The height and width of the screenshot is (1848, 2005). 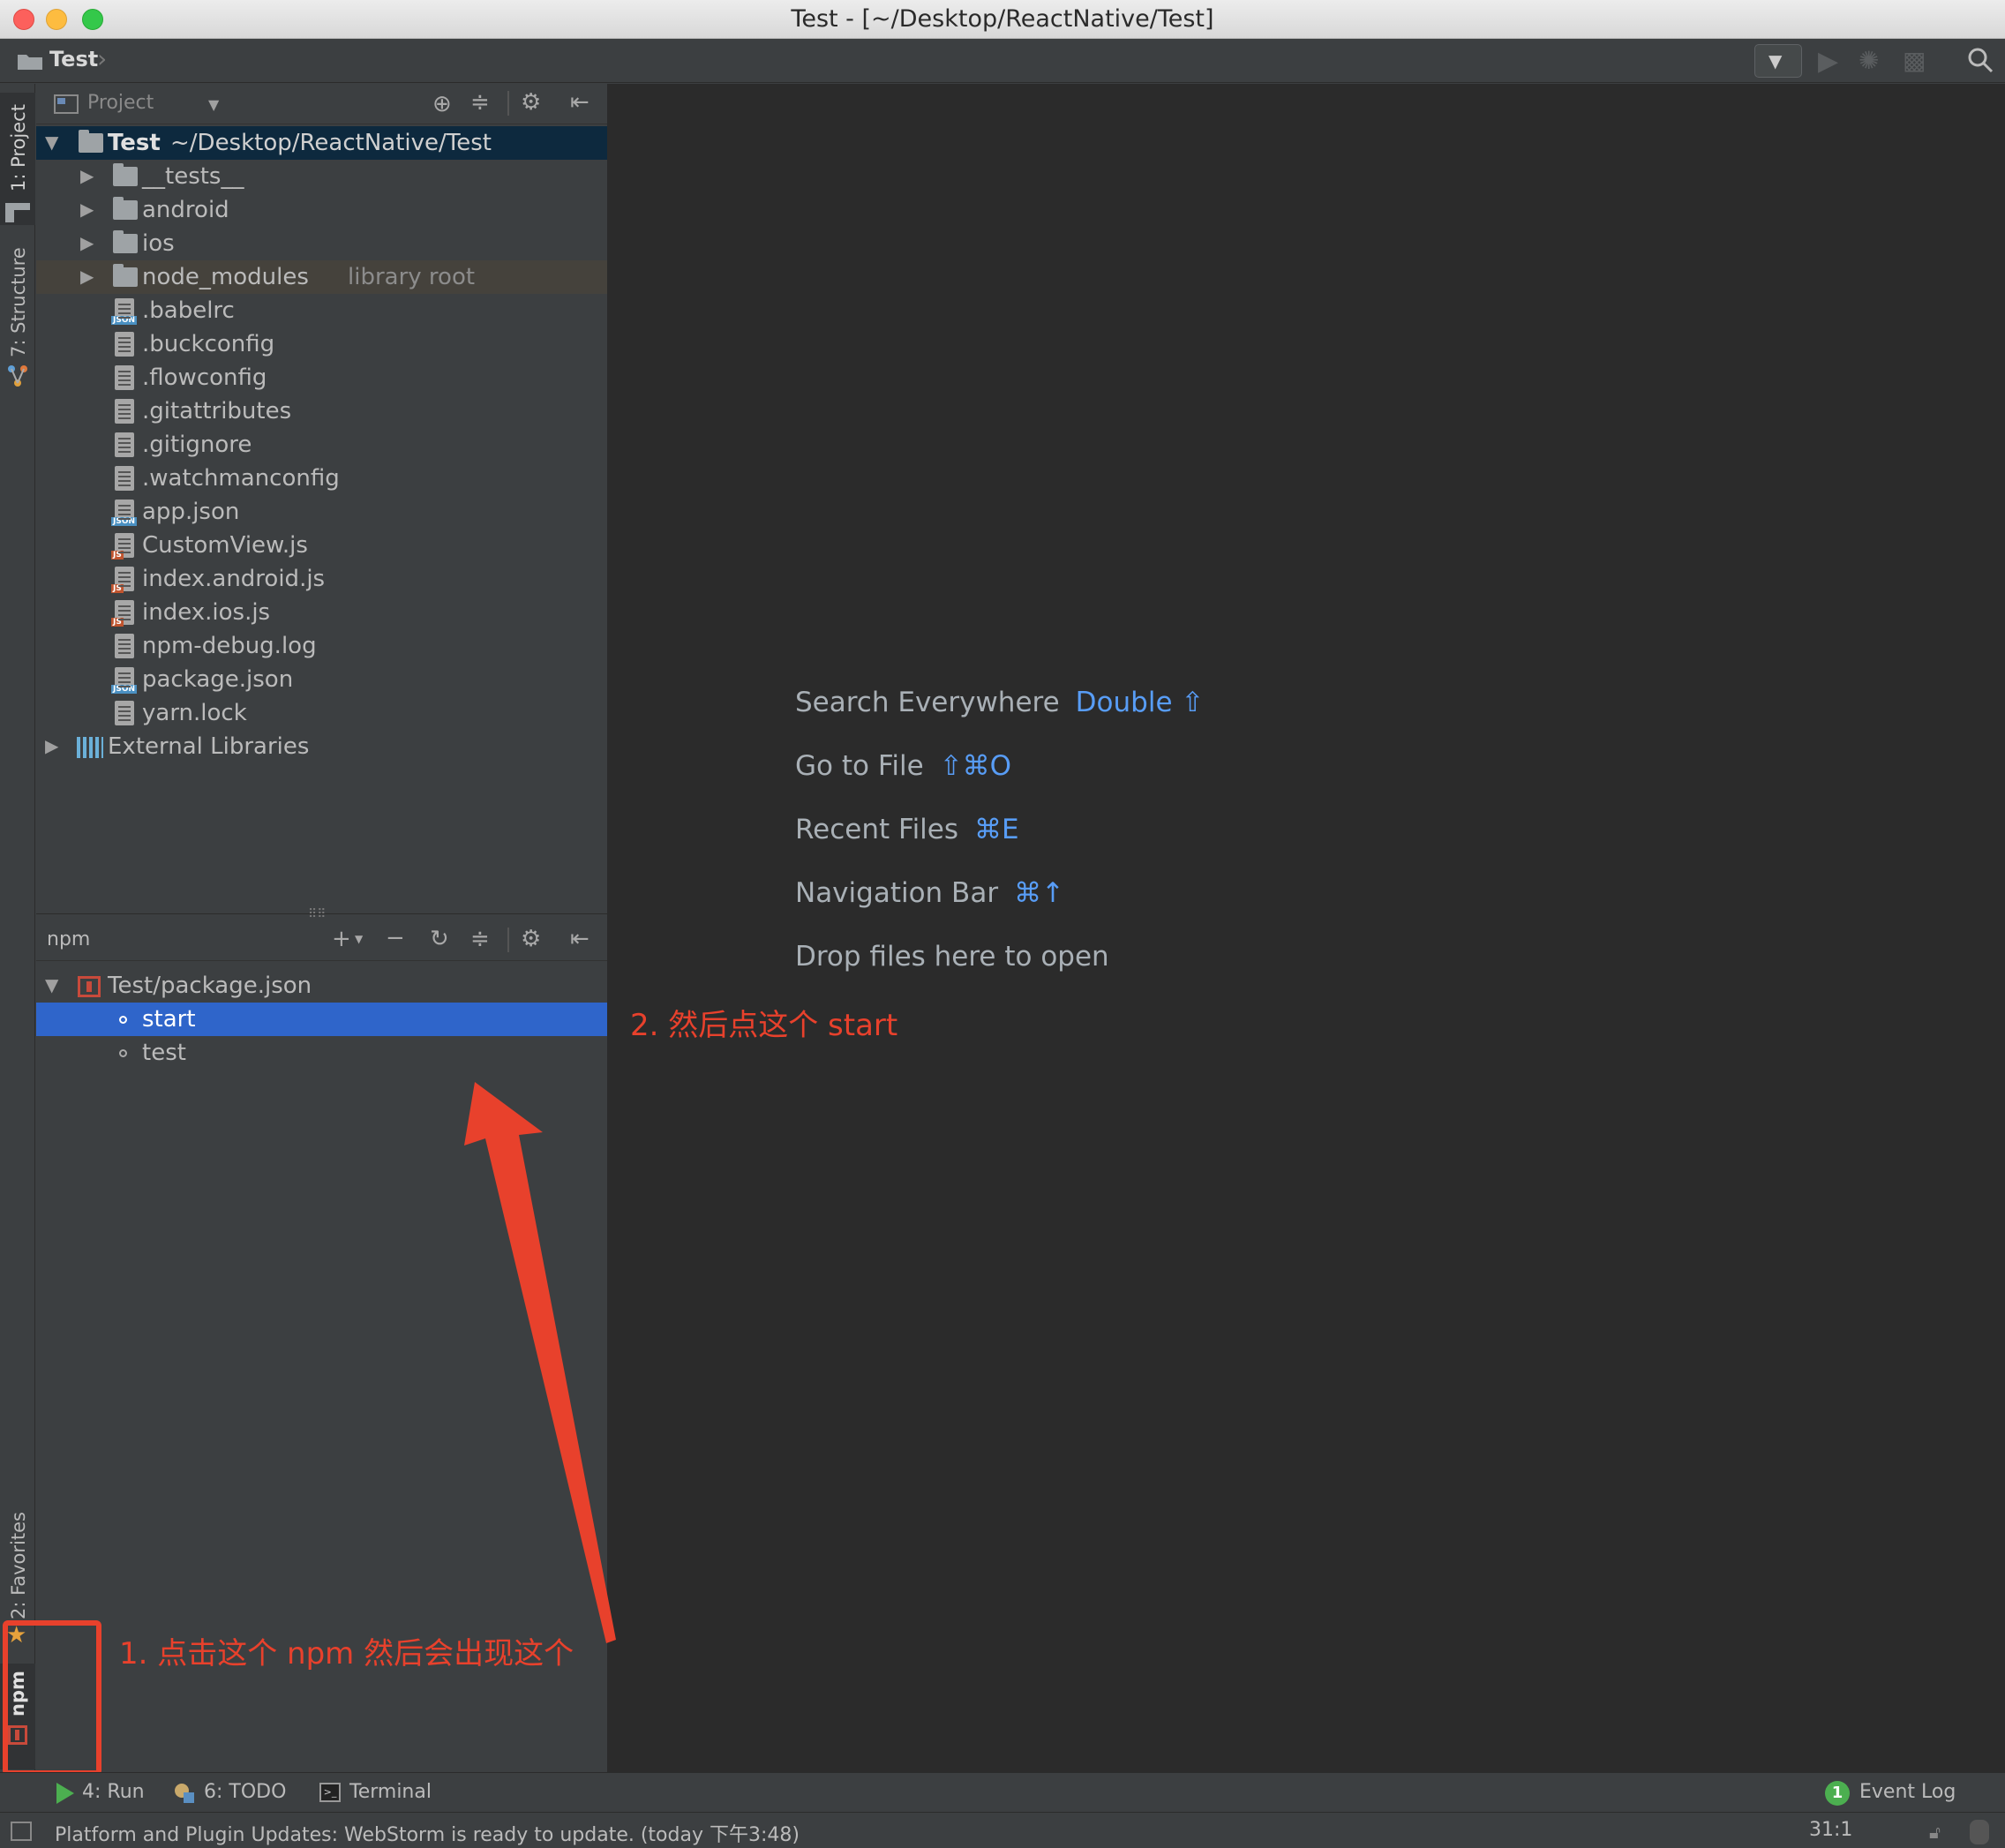 What do you see at coordinates (1907, 1792) in the screenshot?
I see `tool-event-log: Event Log` at bounding box center [1907, 1792].